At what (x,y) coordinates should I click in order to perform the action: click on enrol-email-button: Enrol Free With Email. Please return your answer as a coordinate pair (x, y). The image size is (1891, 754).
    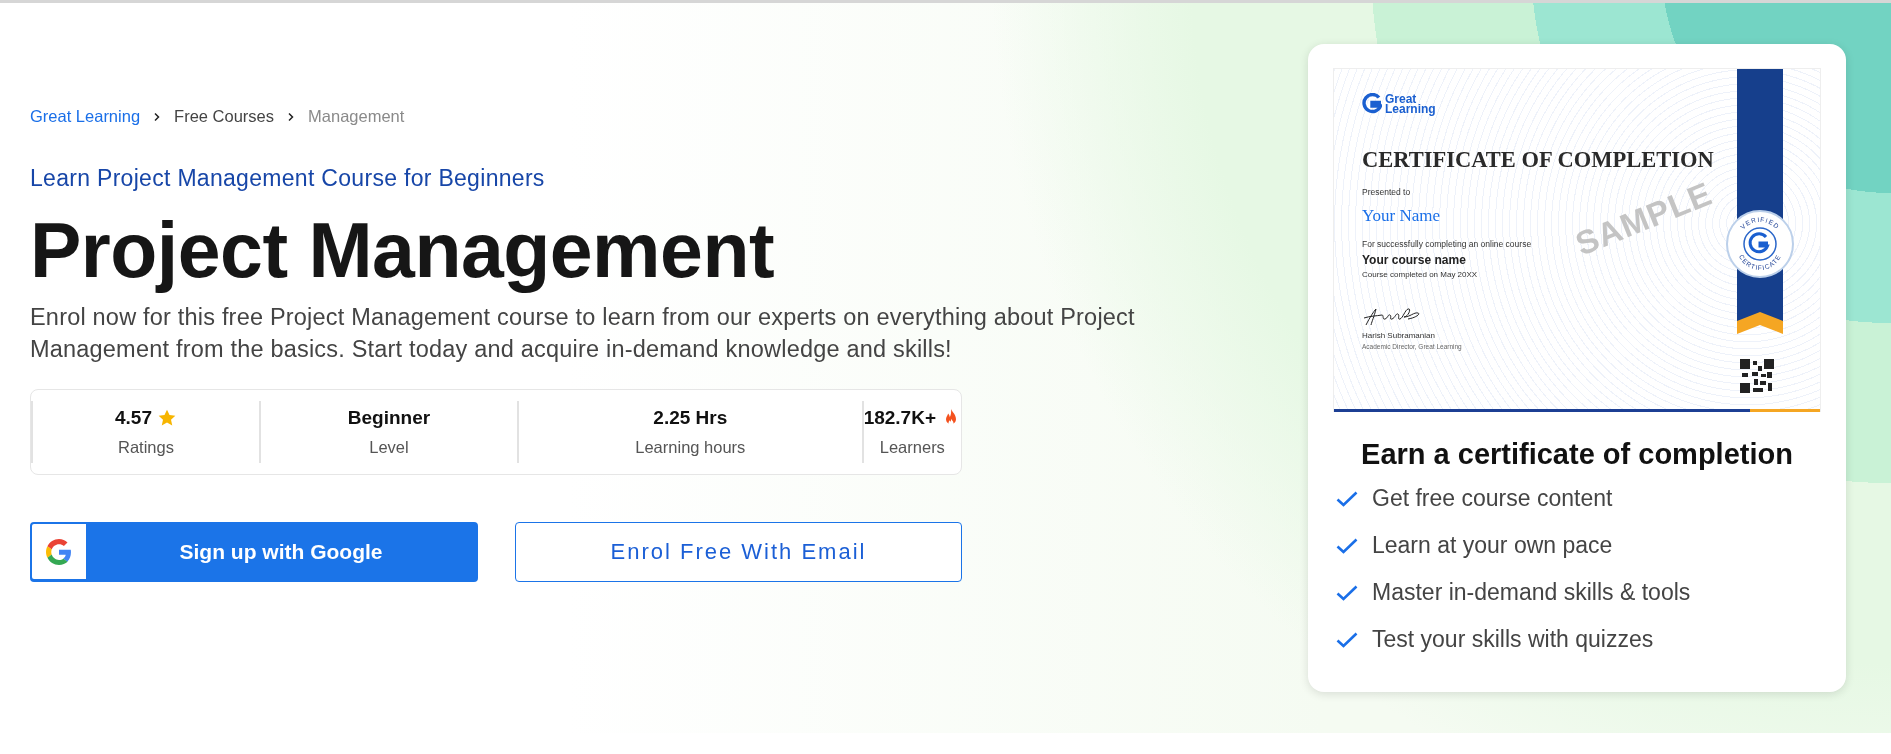
    Looking at the image, I should click on (738, 551).